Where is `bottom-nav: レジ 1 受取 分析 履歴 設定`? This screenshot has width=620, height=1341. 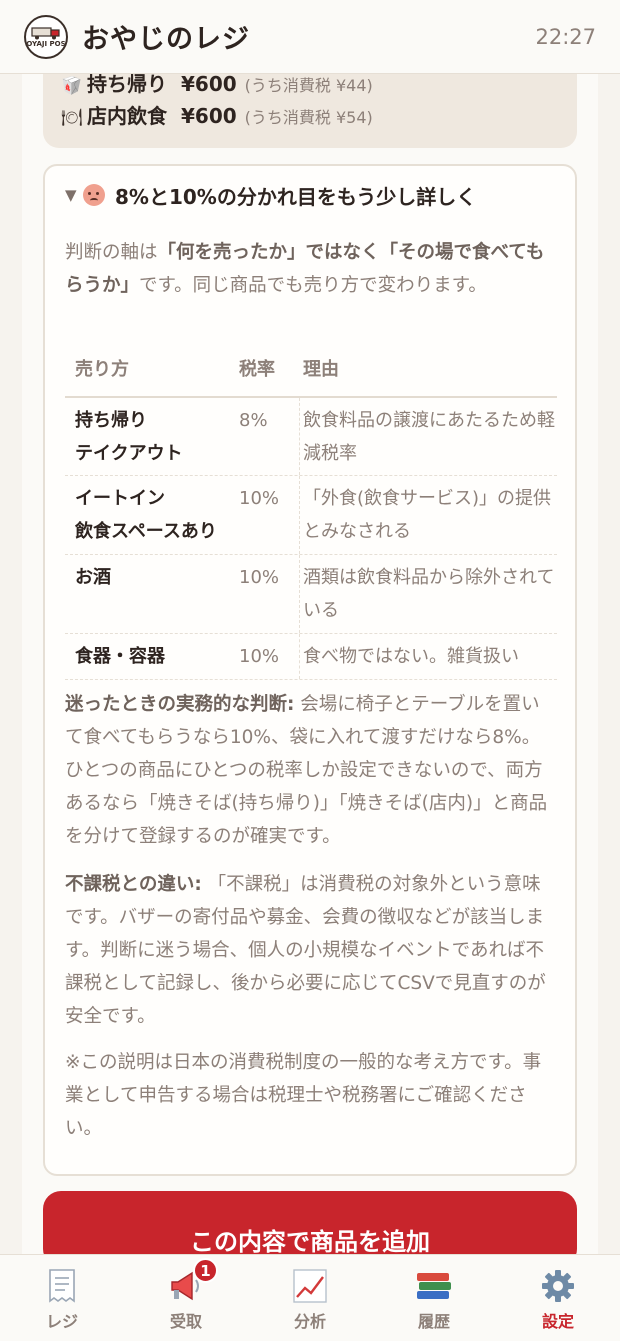
bottom-nav: レジ 1 受取 分析 履歴 設定 is located at coordinates (310, 1297).